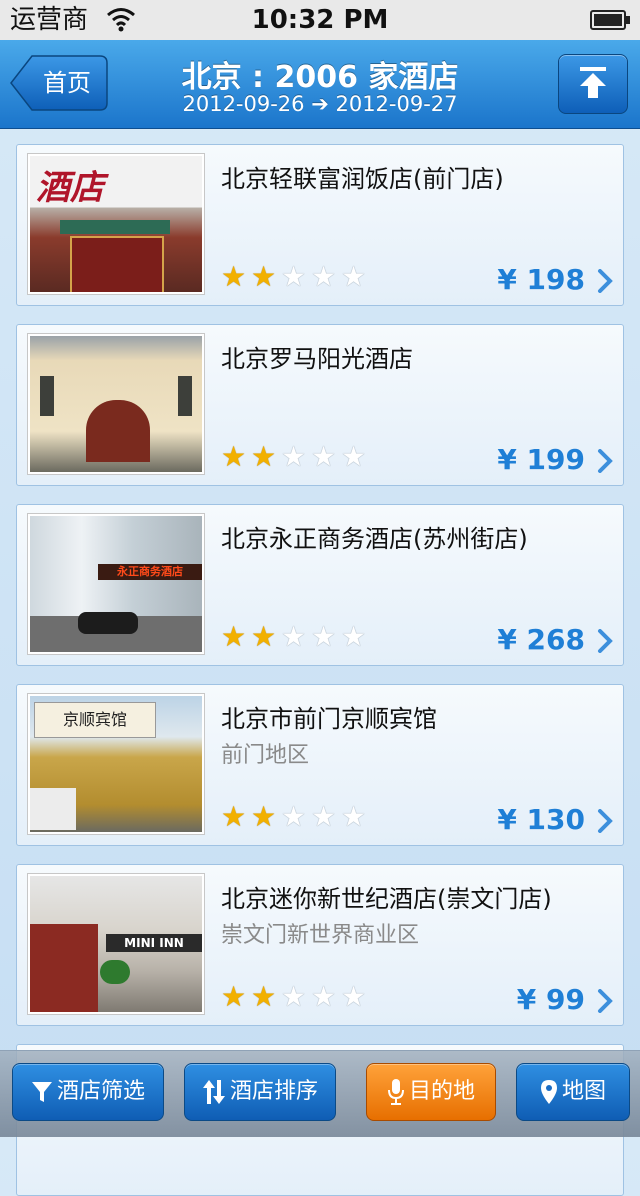 The height and width of the screenshot is (1196, 640). What do you see at coordinates (386, 899) in the screenshot?
I see `hotel-name: 北京迷你新世纪酒店(崇文门店)` at bounding box center [386, 899].